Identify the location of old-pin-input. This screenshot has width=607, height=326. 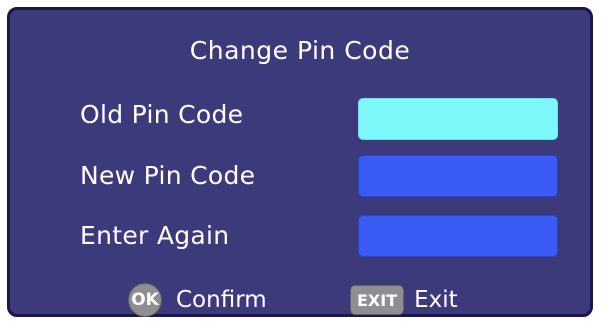
(458, 119).